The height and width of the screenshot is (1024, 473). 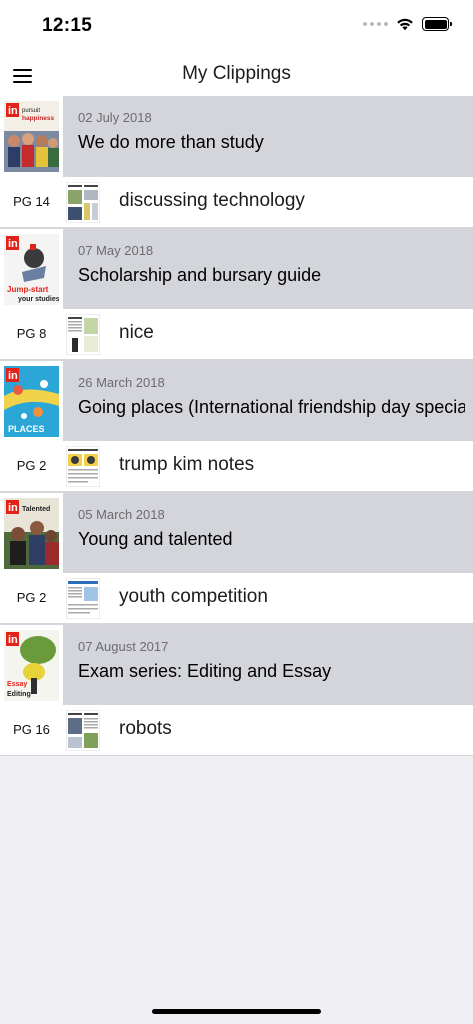 I want to click on status-bar: 12:15, so click(x=236, y=26).